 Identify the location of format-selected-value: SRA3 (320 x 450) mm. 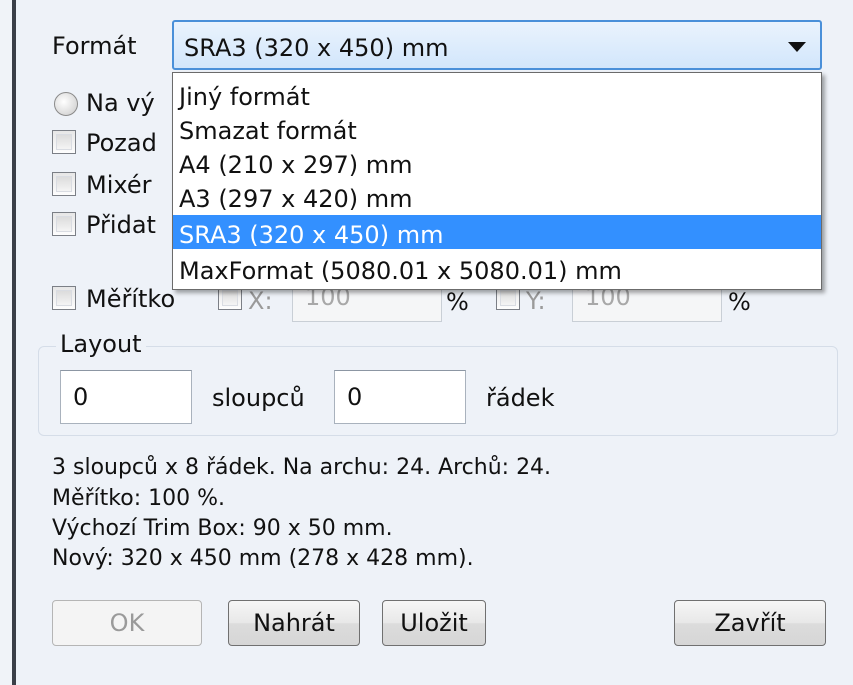
(316, 48).